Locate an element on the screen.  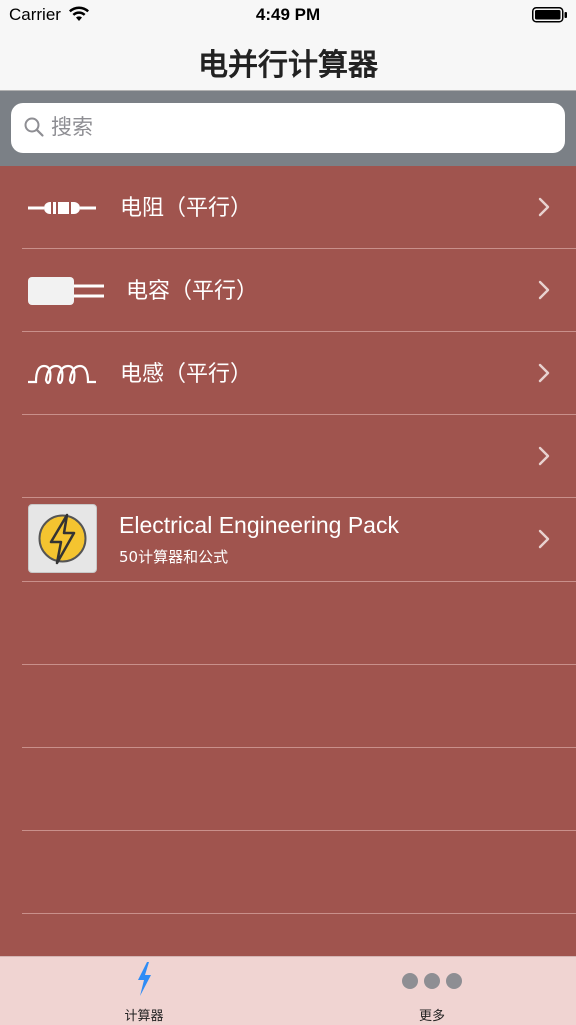
list-item-label: 电容（平行） is located at coordinates (192, 291).